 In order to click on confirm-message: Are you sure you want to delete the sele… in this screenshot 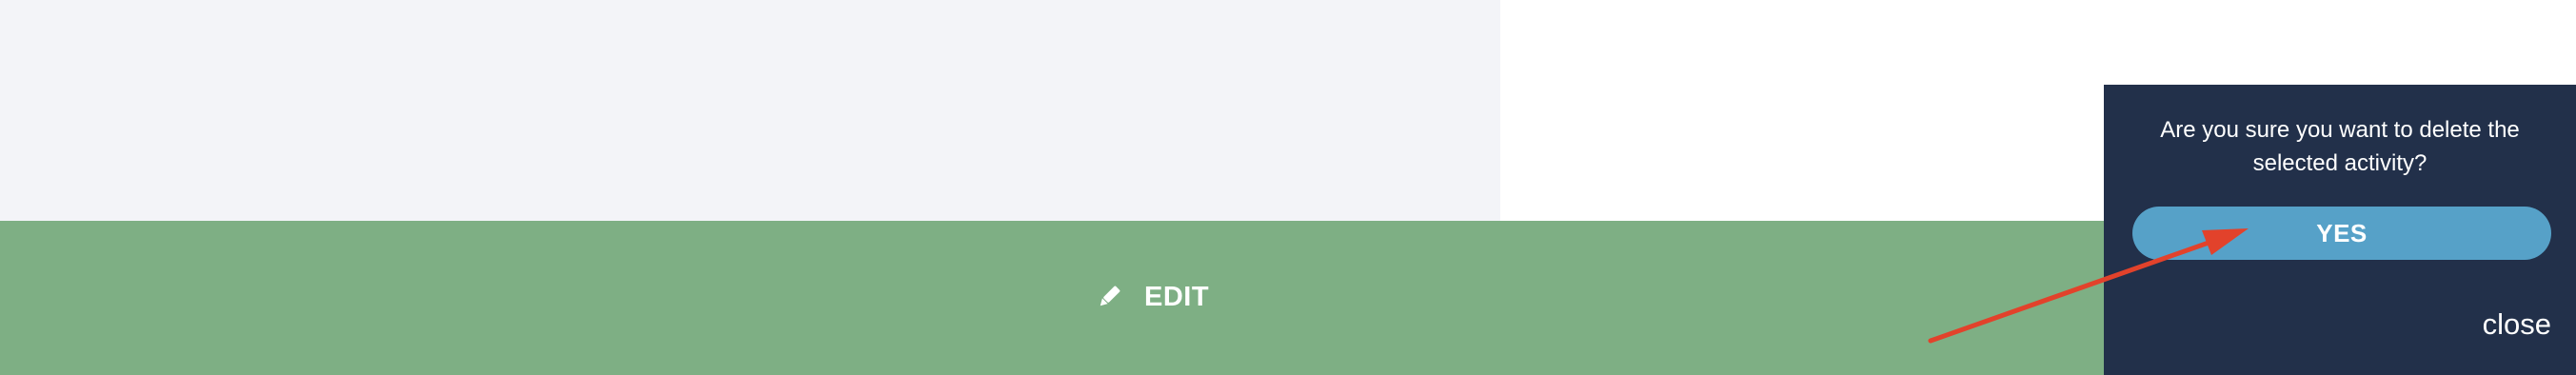, I will do `click(2340, 146)`.